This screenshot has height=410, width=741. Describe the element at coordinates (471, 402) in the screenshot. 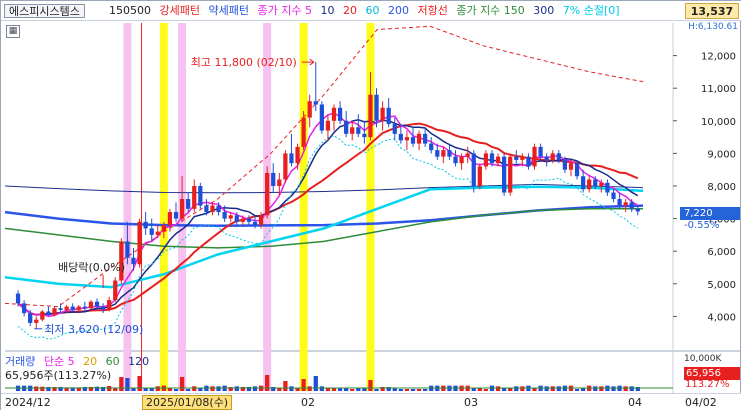

I see `date-label-mar: 03` at that location.